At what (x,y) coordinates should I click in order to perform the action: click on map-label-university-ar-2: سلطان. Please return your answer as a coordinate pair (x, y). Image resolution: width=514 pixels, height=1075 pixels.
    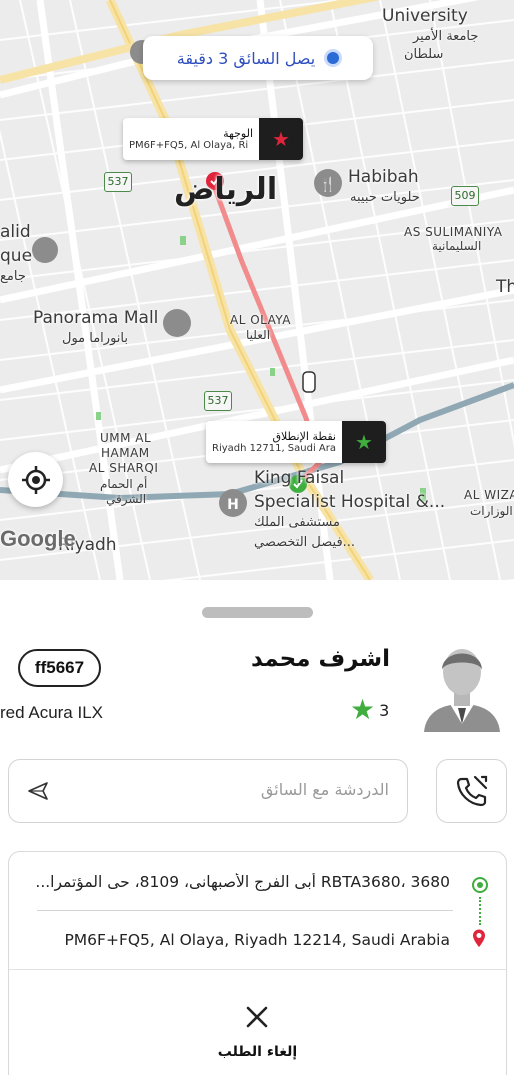
    Looking at the image, I should click on (424, 54).